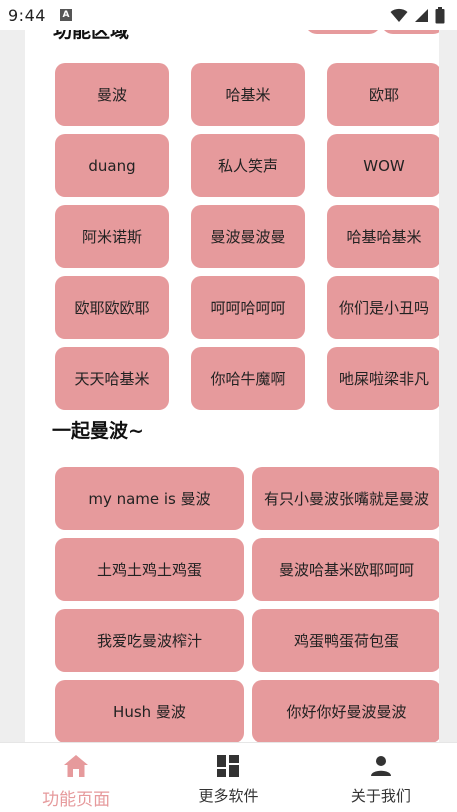  What do you see at coordinates (76, 766) in the screenshot?
I see `home-icon` at bounding box center [76, 766].